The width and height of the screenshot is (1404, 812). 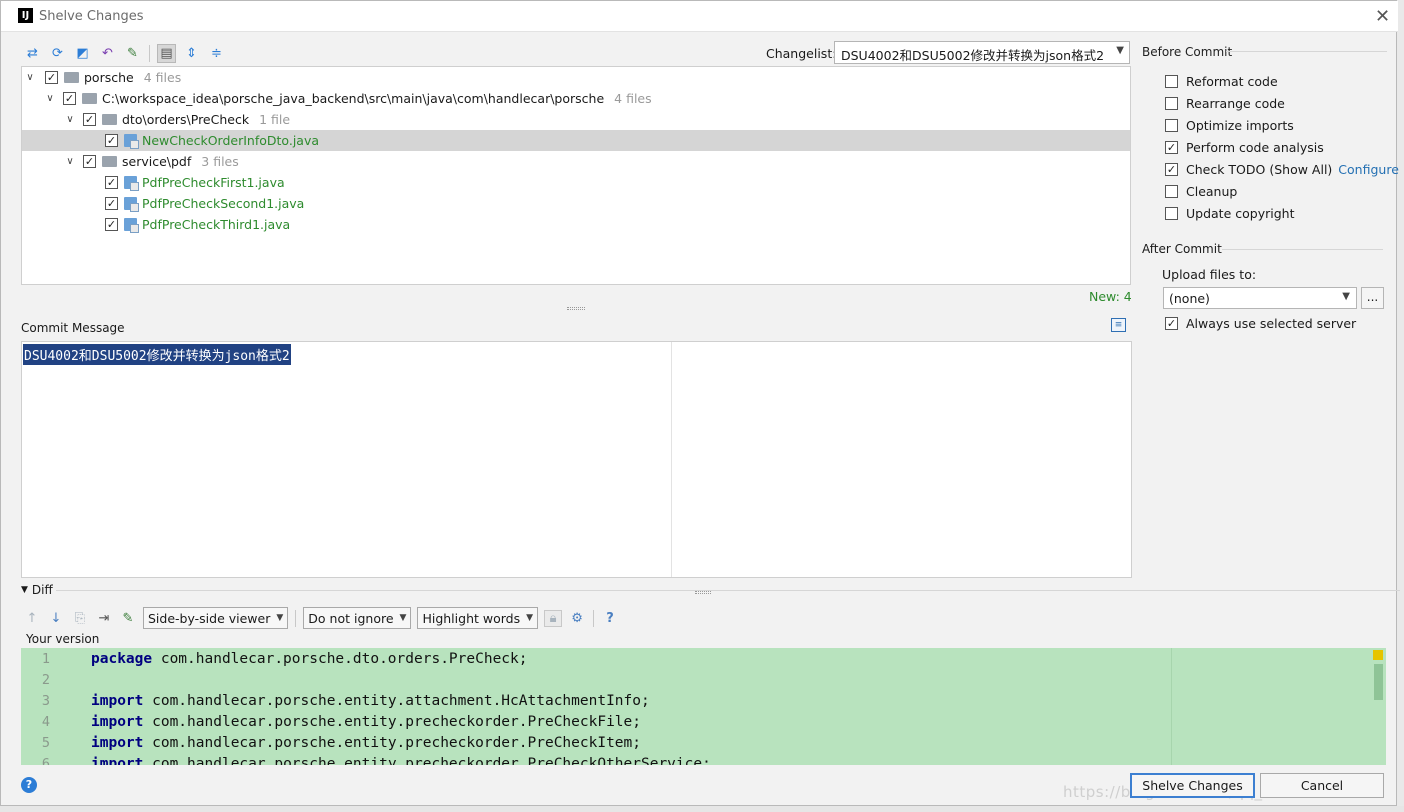 I want to click on group-by-icon: ▤, so click(x=166, y=53).